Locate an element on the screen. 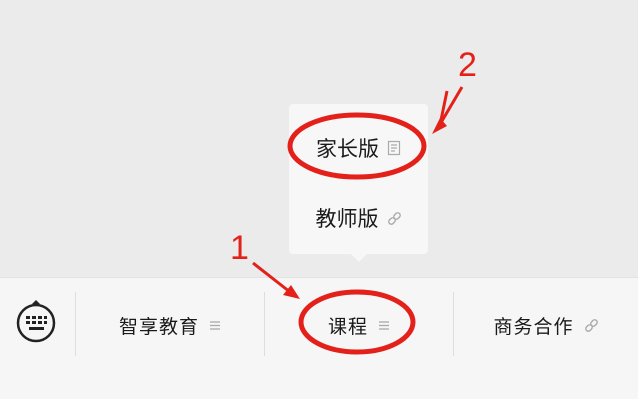  submenu-item-label: 教师版 is located at coordinates (347, 219).